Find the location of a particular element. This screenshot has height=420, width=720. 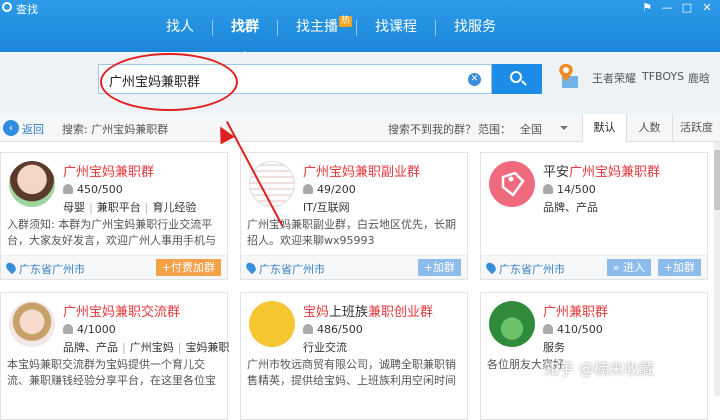

annotation-circle is located at coordinates (169, 82).